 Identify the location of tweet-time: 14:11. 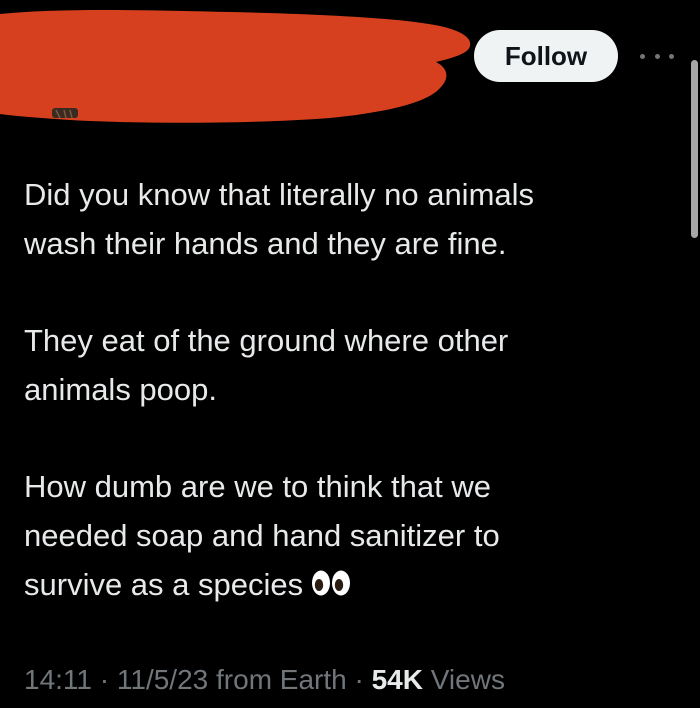
(58, 679).